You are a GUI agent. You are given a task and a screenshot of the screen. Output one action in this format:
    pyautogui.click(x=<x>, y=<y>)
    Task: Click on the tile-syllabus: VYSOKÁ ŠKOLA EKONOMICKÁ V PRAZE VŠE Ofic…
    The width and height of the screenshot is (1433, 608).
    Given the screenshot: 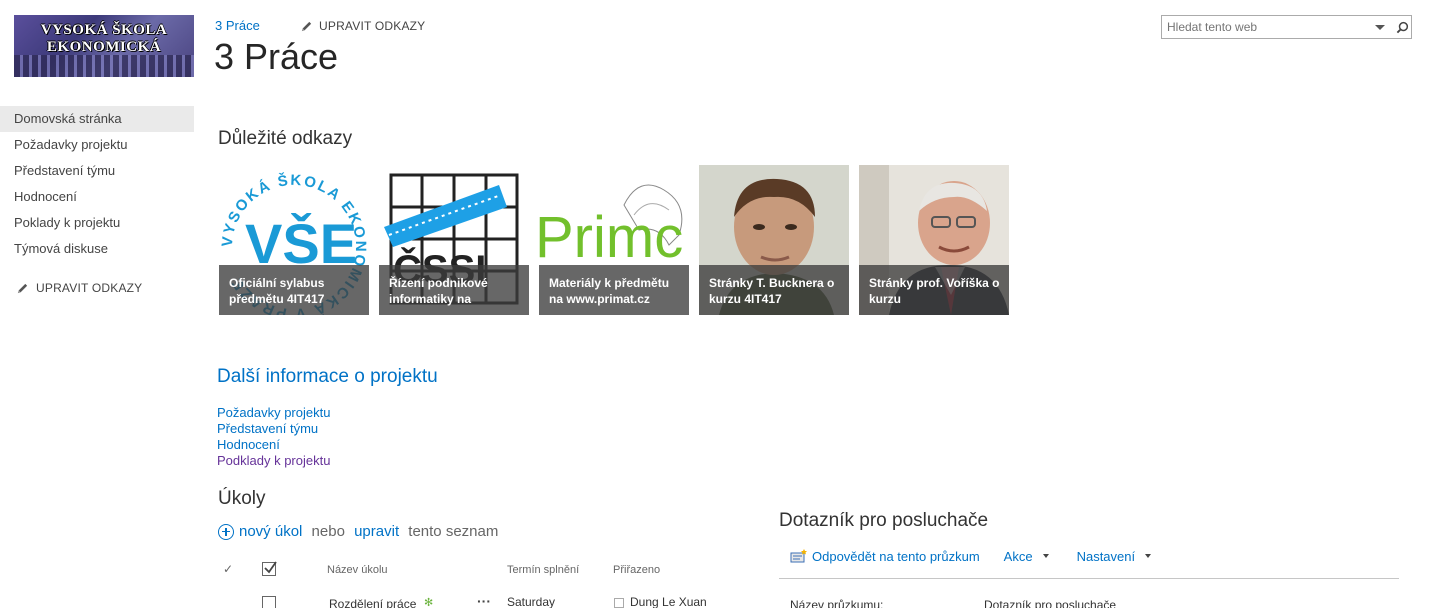 What is the action you would take?
    pyautogui.click(x=294, y=240)
    